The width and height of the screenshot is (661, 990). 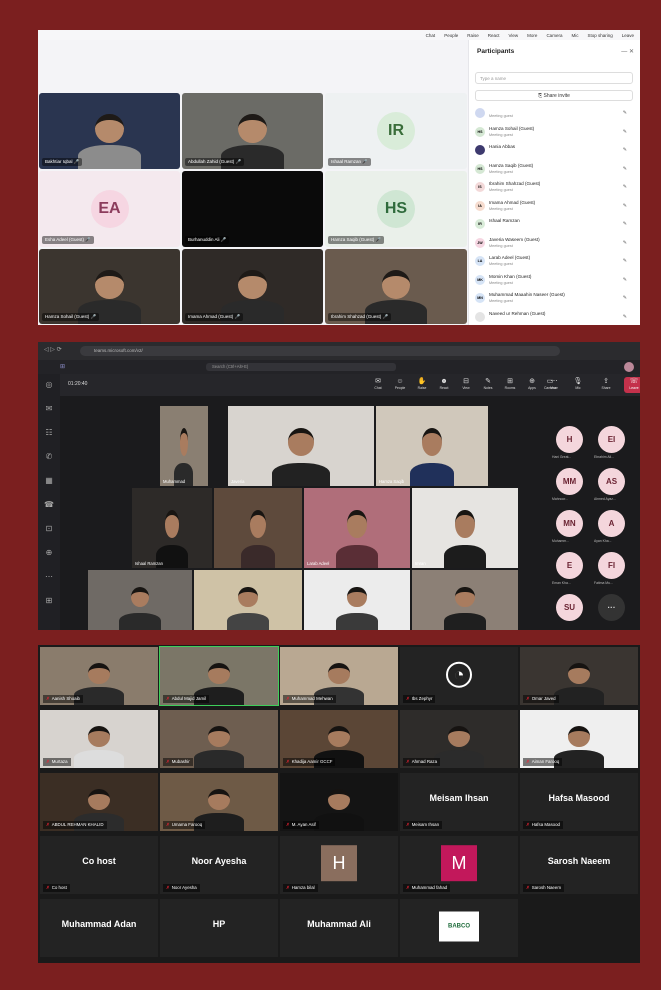 What do you see at coordinates (396, 131) in the screenshot?
I see `video-tile: IR Ishaal Ramzan 🎤` at bounding box center [396, 131].